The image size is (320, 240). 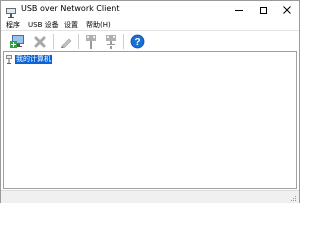 I want to click on menu-usb-devices: USB 设备, so click(x=43, y=25).